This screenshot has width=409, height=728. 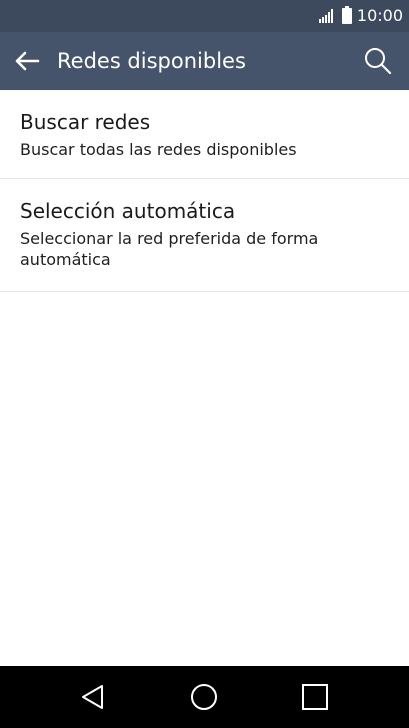 What do you see at coordinates (379, 15) in the screenshot?
I see `status-time: 10:00` at bounding box center [379, 15].